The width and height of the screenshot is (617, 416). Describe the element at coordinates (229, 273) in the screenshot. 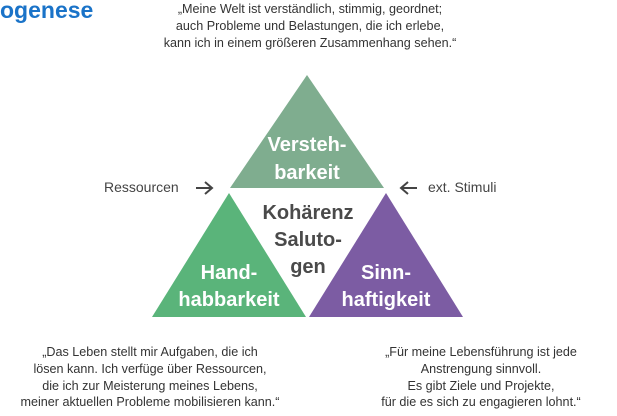

I see `triangle-label-left-1: Hand-` at that location.